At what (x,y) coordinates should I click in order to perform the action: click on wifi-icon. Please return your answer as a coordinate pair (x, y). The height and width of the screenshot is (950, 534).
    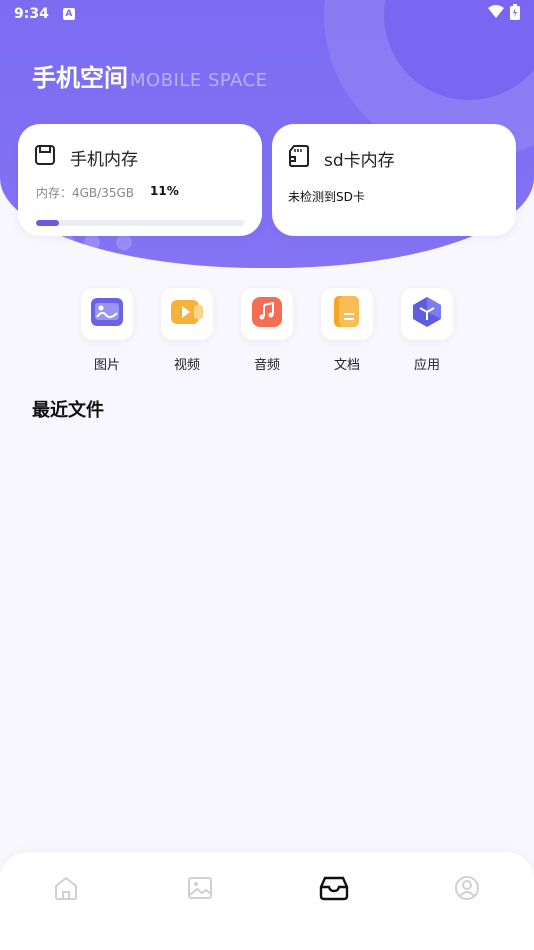
    Looking at the image, I should click on (496, 14).